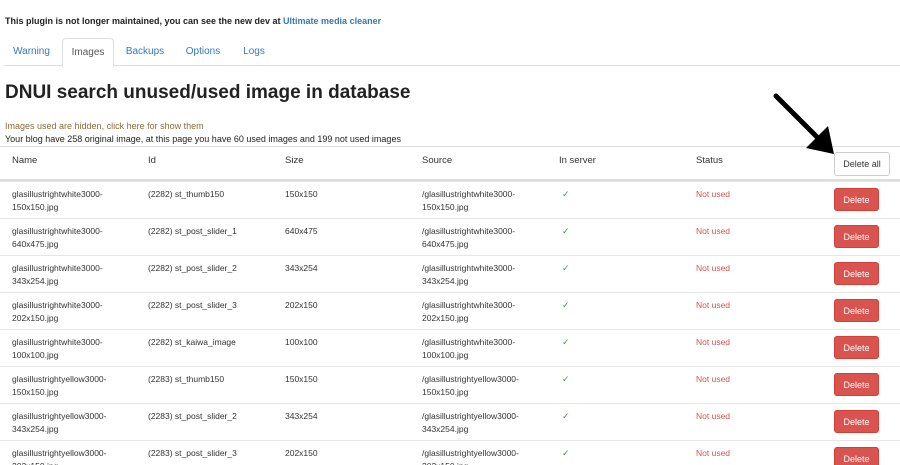 This screenshot has height=465, width=900. I want to click on cell-source: /glasillustrightwhite3000-343x254.jpg, so click(469, 274).